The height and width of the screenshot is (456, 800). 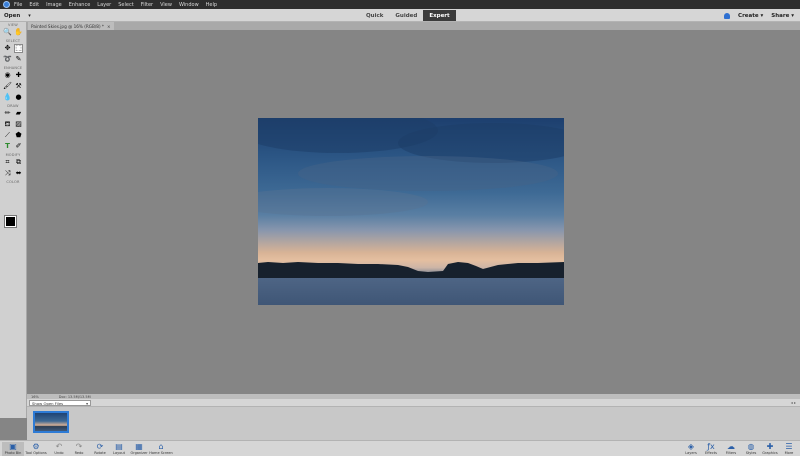 I want to click on filters-label: Filters, so click(x=731, y=453).